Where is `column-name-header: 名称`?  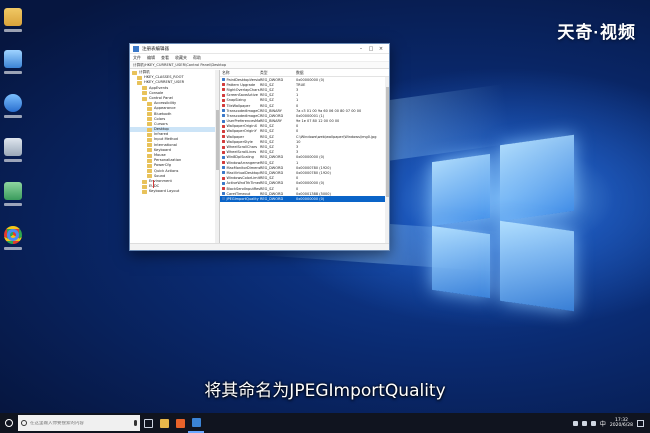
column-name-header: 名称 is located at coordinates (240, 73).